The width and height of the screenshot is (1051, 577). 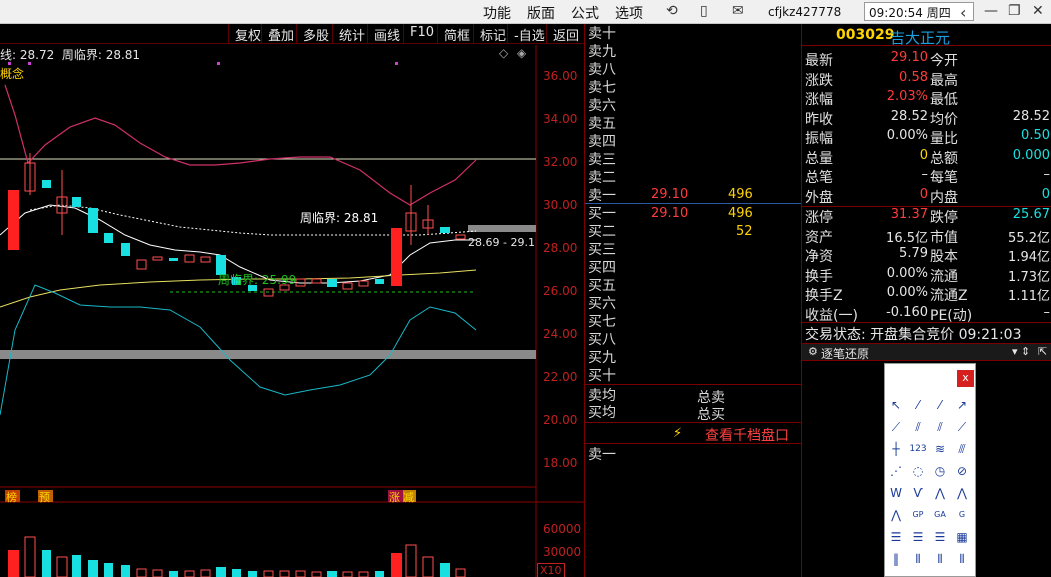 What do you see at coordinates (602, 455) in the screenshot?
I see `tick-sell1-label: 卖一` at bounding box center [602, 455].